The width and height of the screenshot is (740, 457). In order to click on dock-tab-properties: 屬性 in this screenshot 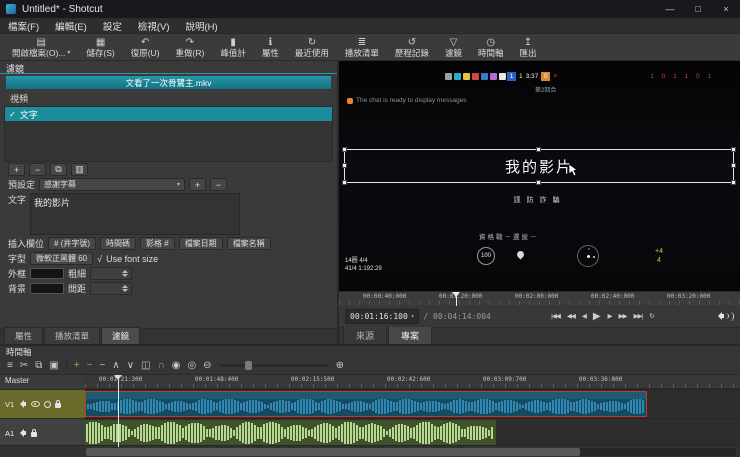, I will do `click(24, 335)`.